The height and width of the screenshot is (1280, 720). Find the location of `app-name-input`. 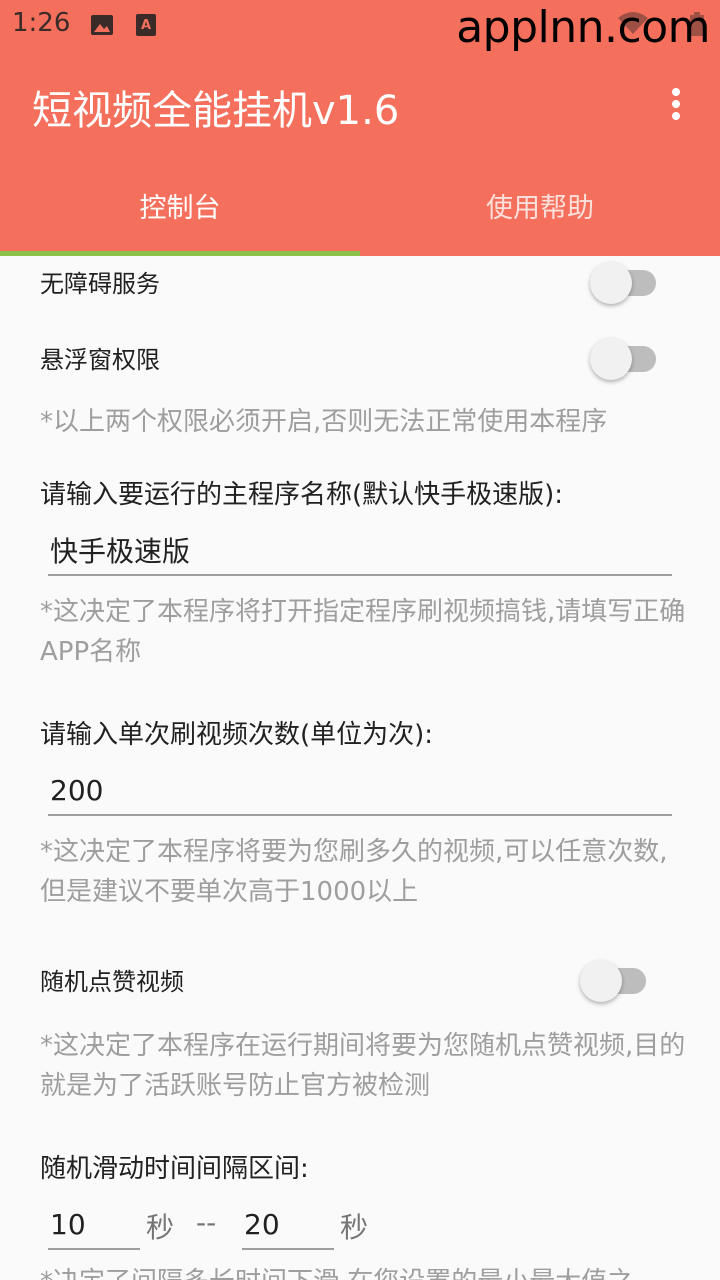

app-name-input is located at coordinates (360, 551).